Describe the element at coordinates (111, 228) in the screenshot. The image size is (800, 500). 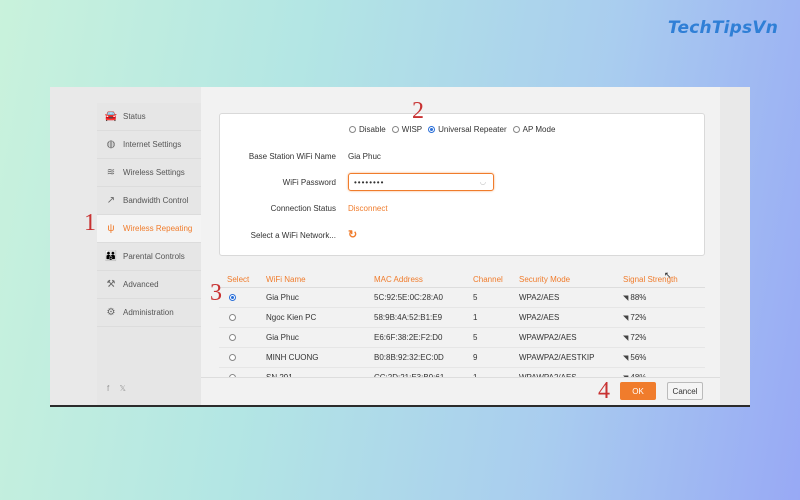
I see `antenna-icon: ψ` at that location.